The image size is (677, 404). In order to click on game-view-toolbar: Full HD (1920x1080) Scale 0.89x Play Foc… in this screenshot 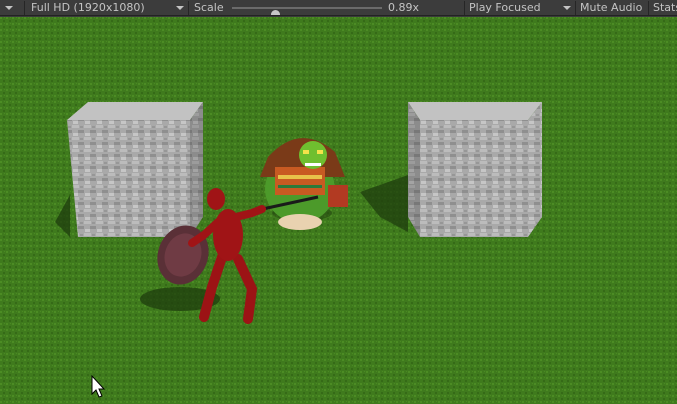, I will do `click(338, 8)`.